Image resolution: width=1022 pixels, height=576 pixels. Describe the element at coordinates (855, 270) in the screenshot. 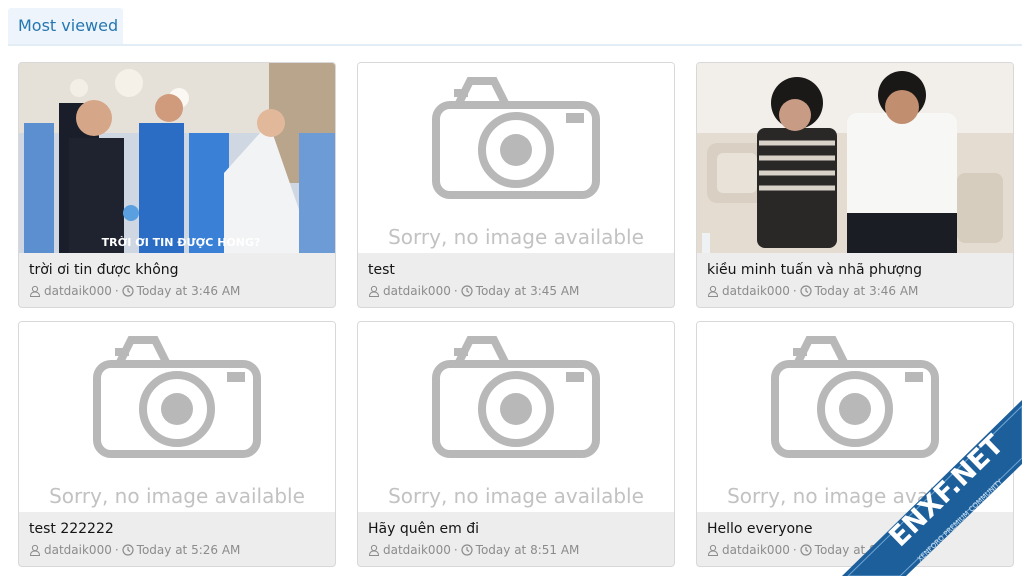

I see `card-title: kiều minh tuấn và nhã phượng` at that location.